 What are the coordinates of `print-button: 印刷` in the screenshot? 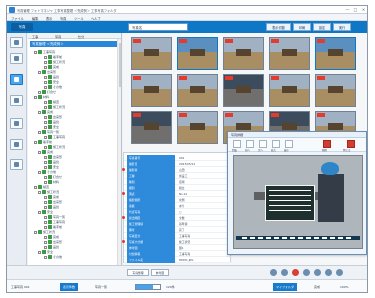 It's located at (302, 27).